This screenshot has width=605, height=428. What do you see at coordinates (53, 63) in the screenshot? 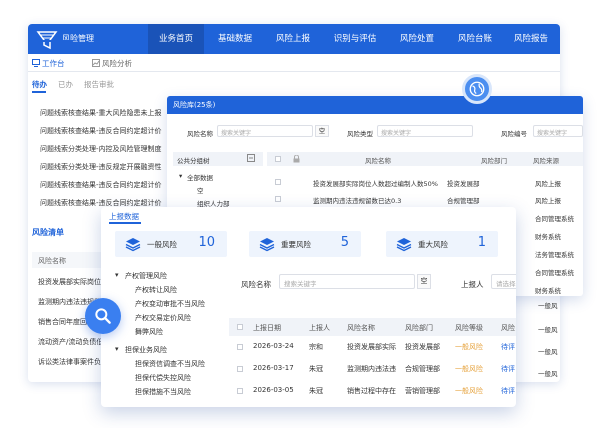
I see `tab-workbench: 工作台` at bounding box center [53, 63].